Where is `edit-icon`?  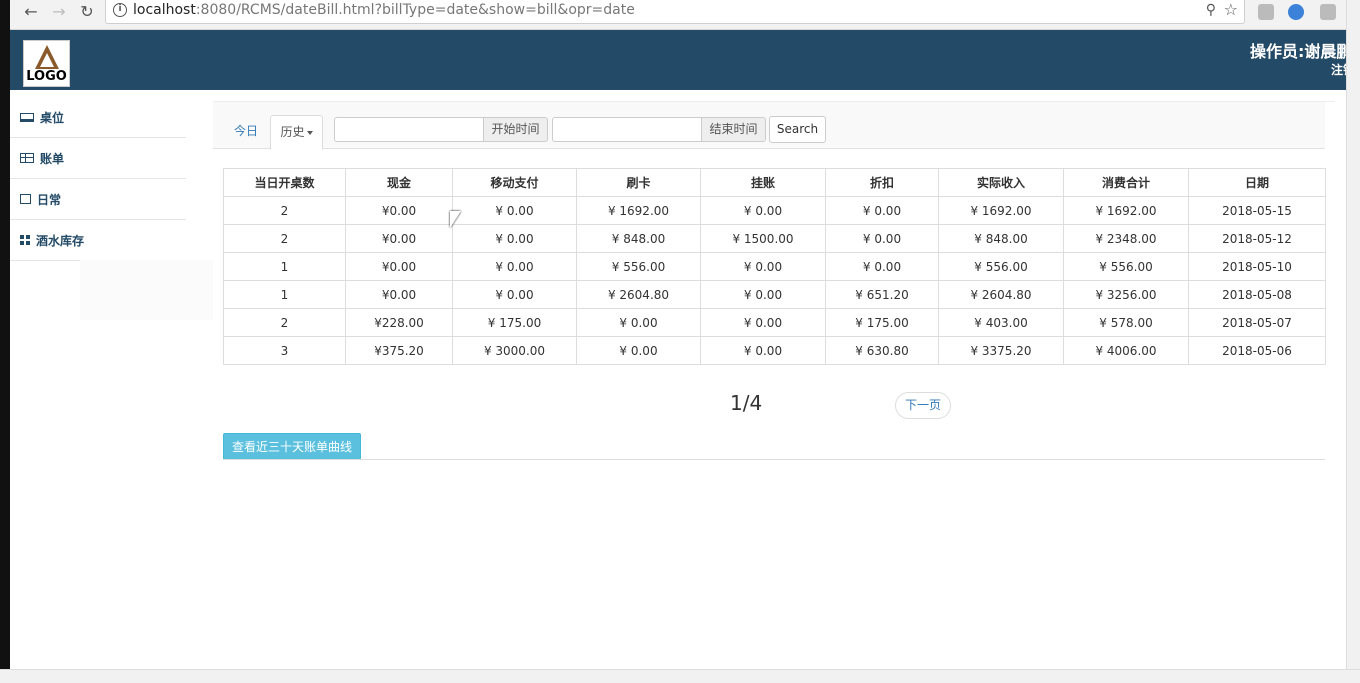
edit-icon is located at coordinates (25, 199).